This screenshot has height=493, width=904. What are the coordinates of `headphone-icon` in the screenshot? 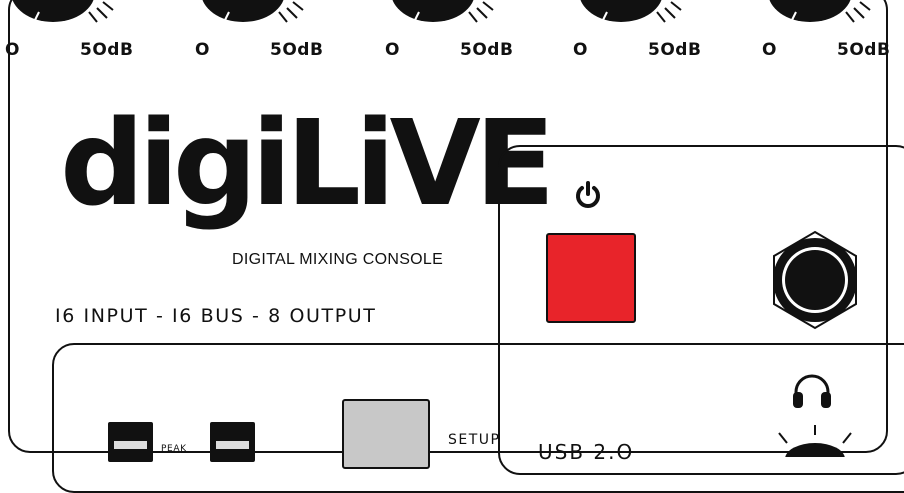 It's located at (812, 391).